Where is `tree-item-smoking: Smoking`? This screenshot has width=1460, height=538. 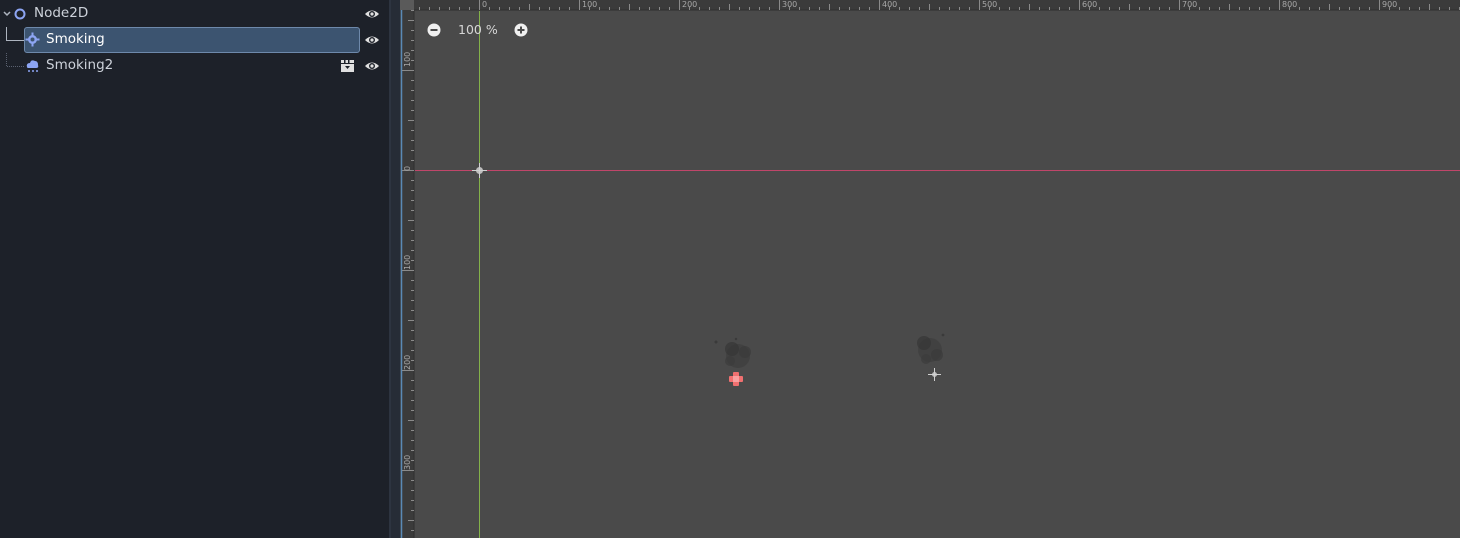
tree-item-smoking: Smoking is located at coordinates (194, 40).